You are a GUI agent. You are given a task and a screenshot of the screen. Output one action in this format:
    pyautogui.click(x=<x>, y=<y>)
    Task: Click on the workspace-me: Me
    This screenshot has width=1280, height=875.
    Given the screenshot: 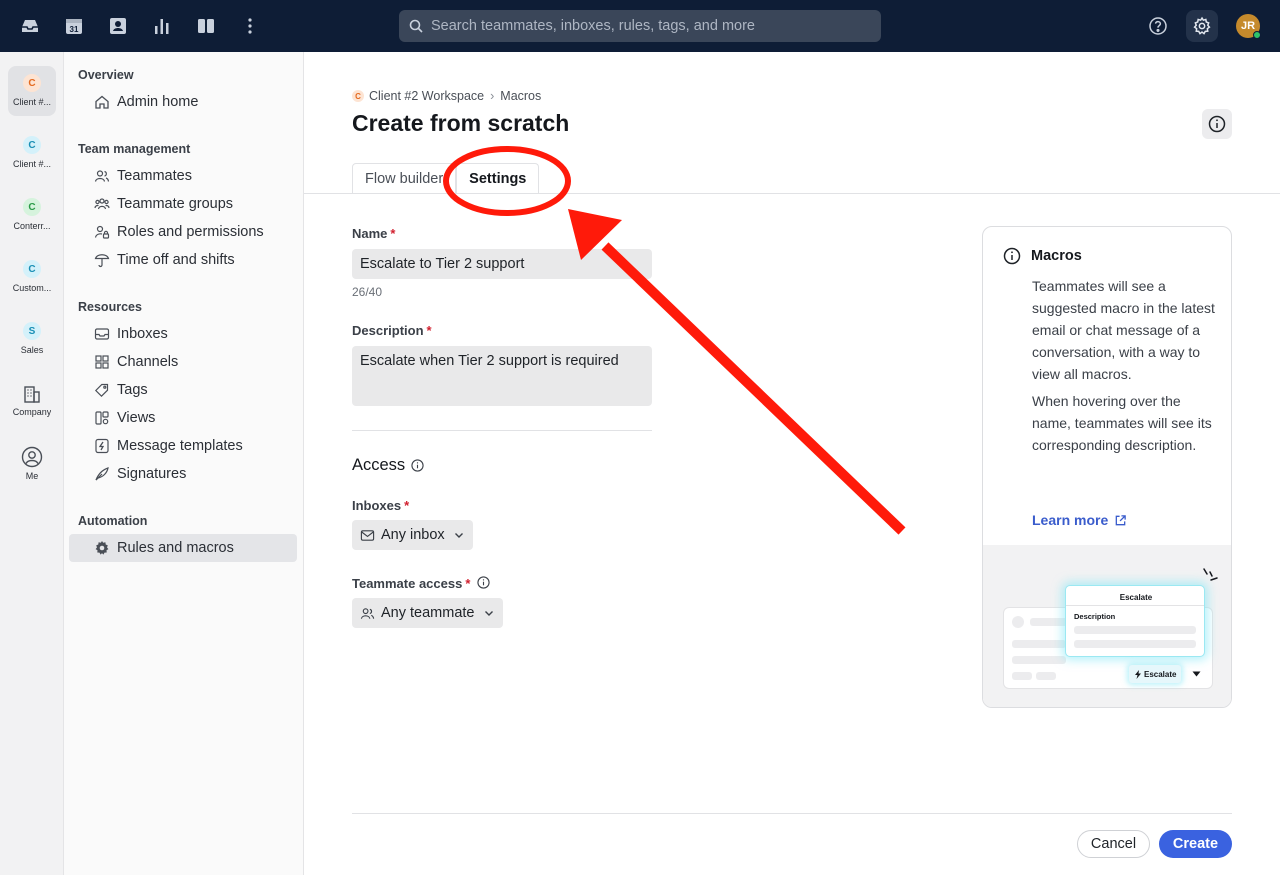 What is the action you would take?
    pyautogui.click(x=32, y=463)
    